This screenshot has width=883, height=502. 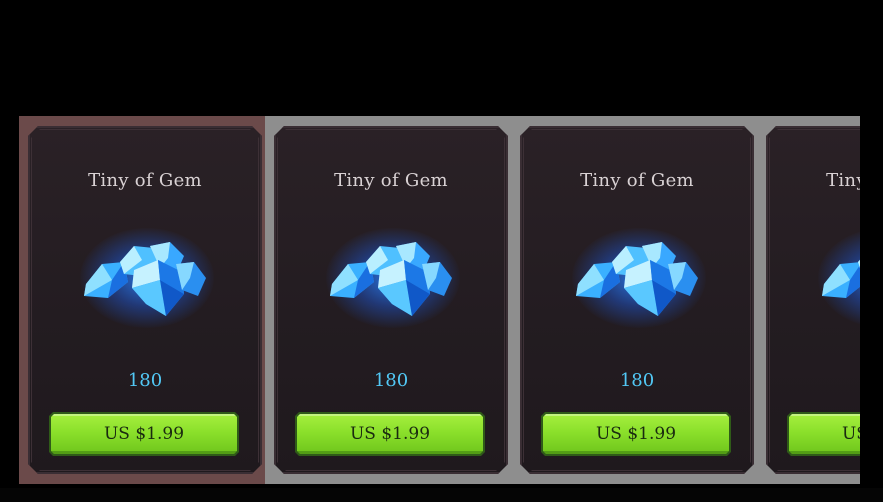 I want to click on bottom-bar, so click(x=441, y=495).